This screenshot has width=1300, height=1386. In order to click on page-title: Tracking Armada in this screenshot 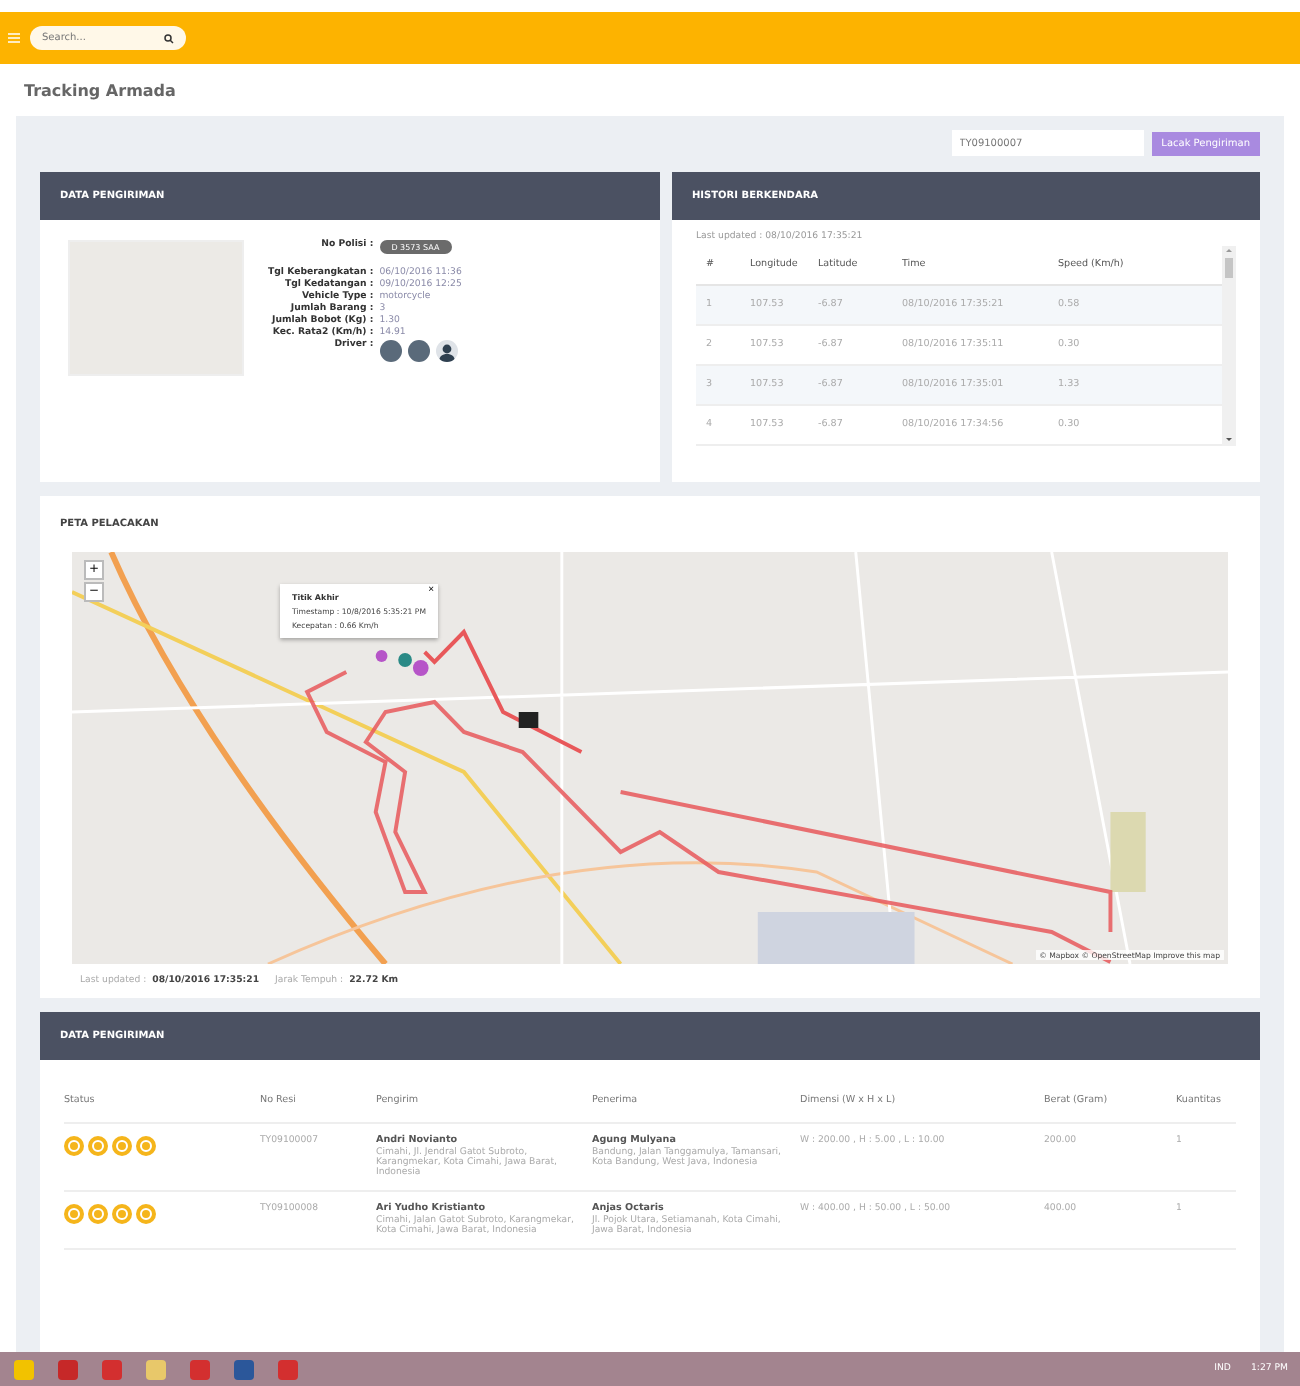, I will do `click(100, 91)`.